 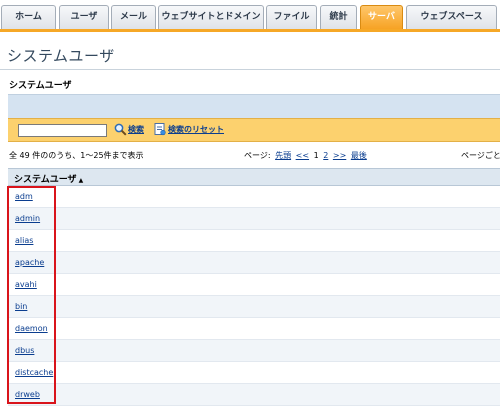 I want to click on page-last-link: 最後, so click(x=359, y=155).